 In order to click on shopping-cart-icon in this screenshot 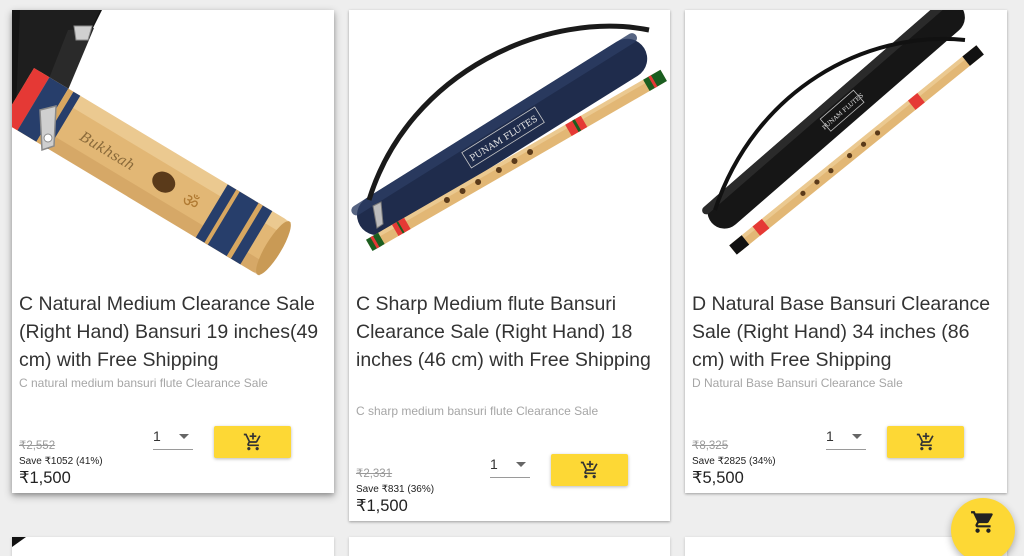, I will do `click(982, 522)`.